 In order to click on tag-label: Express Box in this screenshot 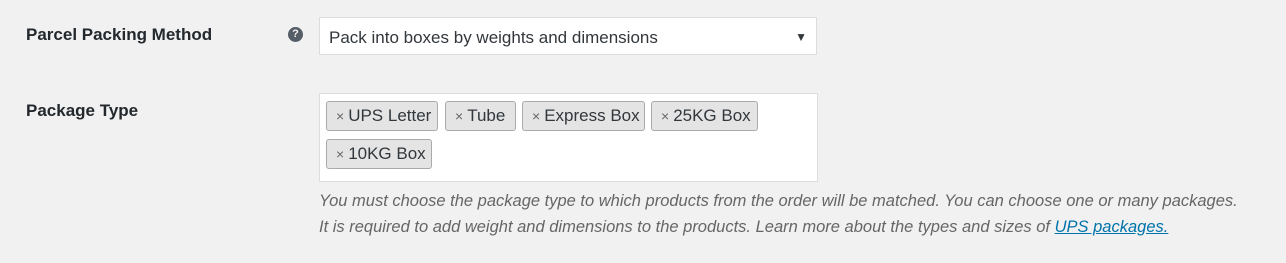, I will do `click(592, 115)`.